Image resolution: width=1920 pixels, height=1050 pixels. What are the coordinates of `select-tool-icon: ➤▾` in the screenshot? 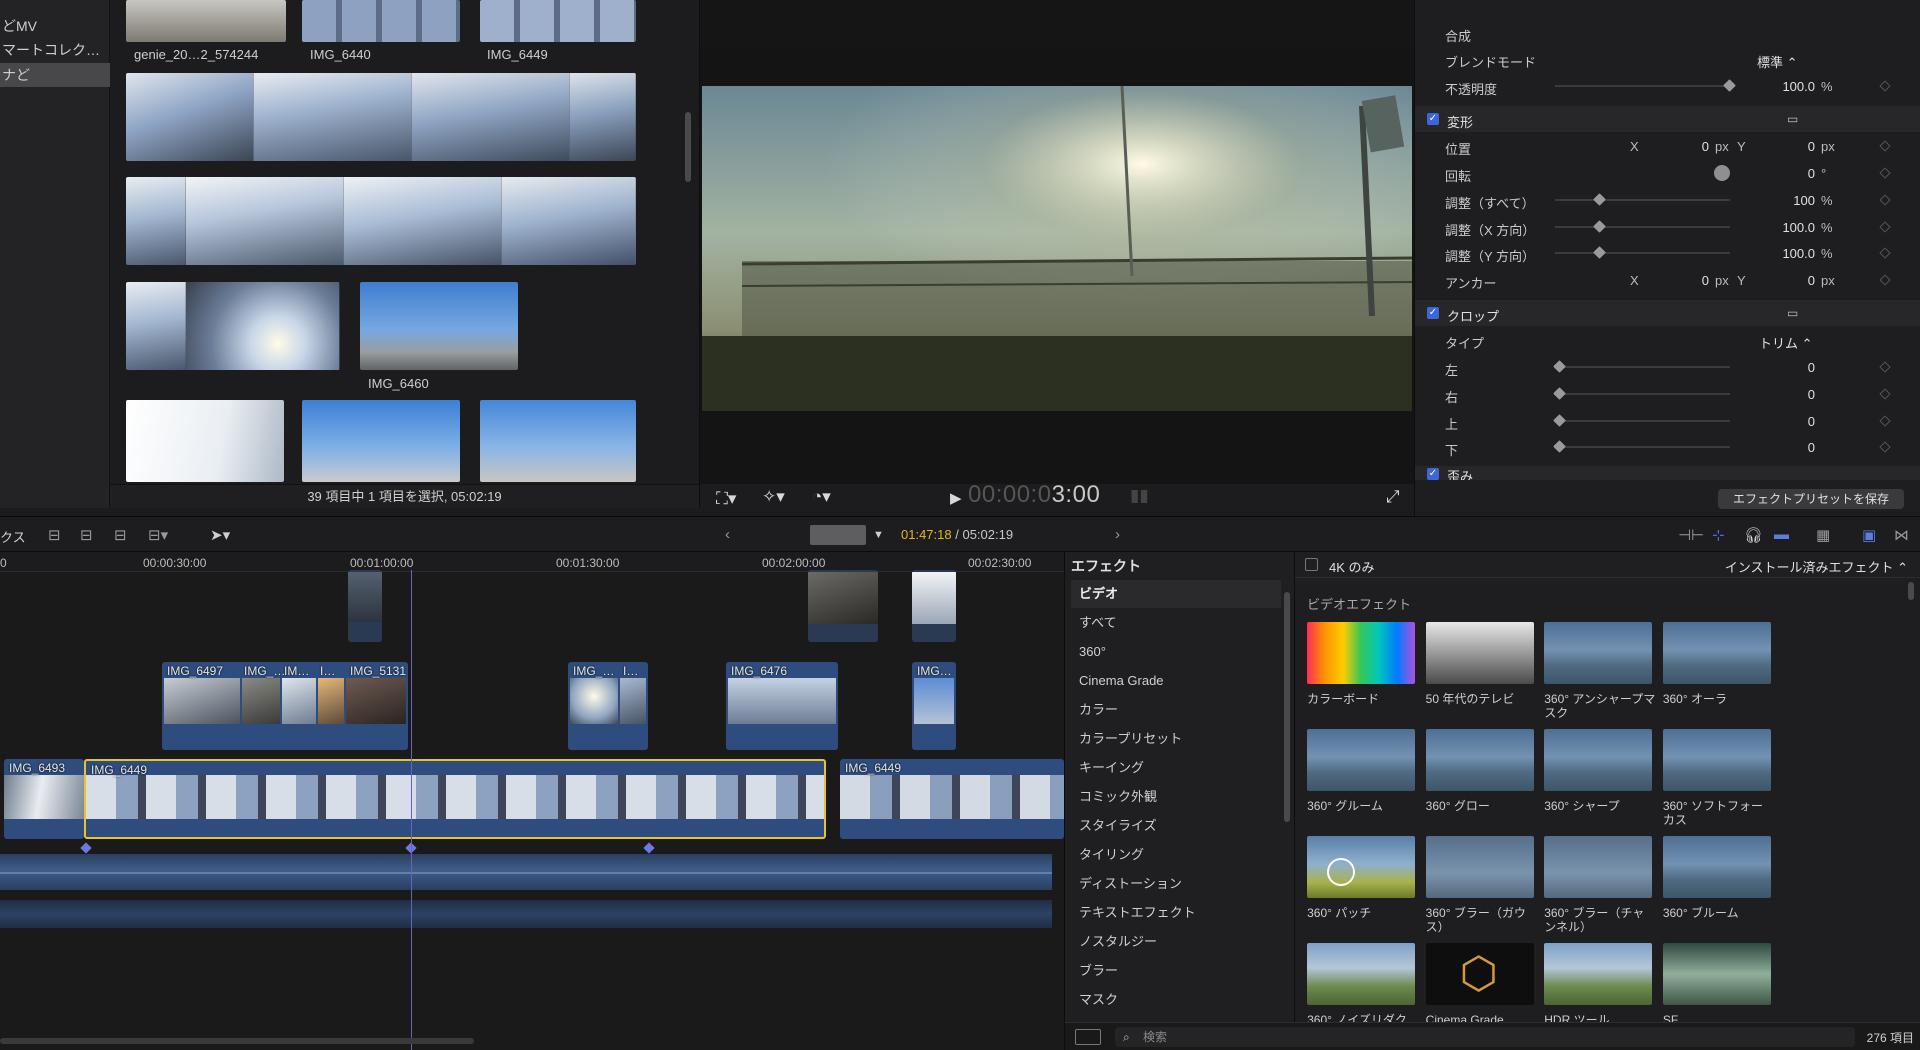 It's located at (220, 535).